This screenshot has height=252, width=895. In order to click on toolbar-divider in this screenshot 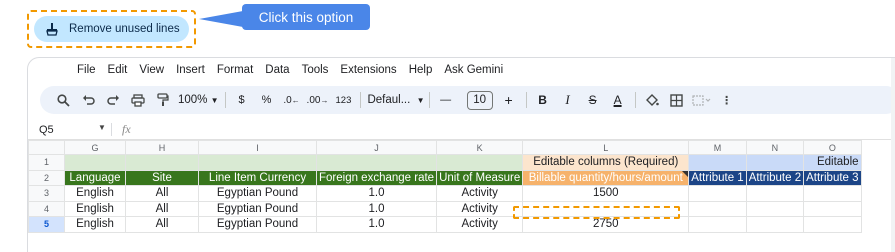, I will do `click(225, 100)`.